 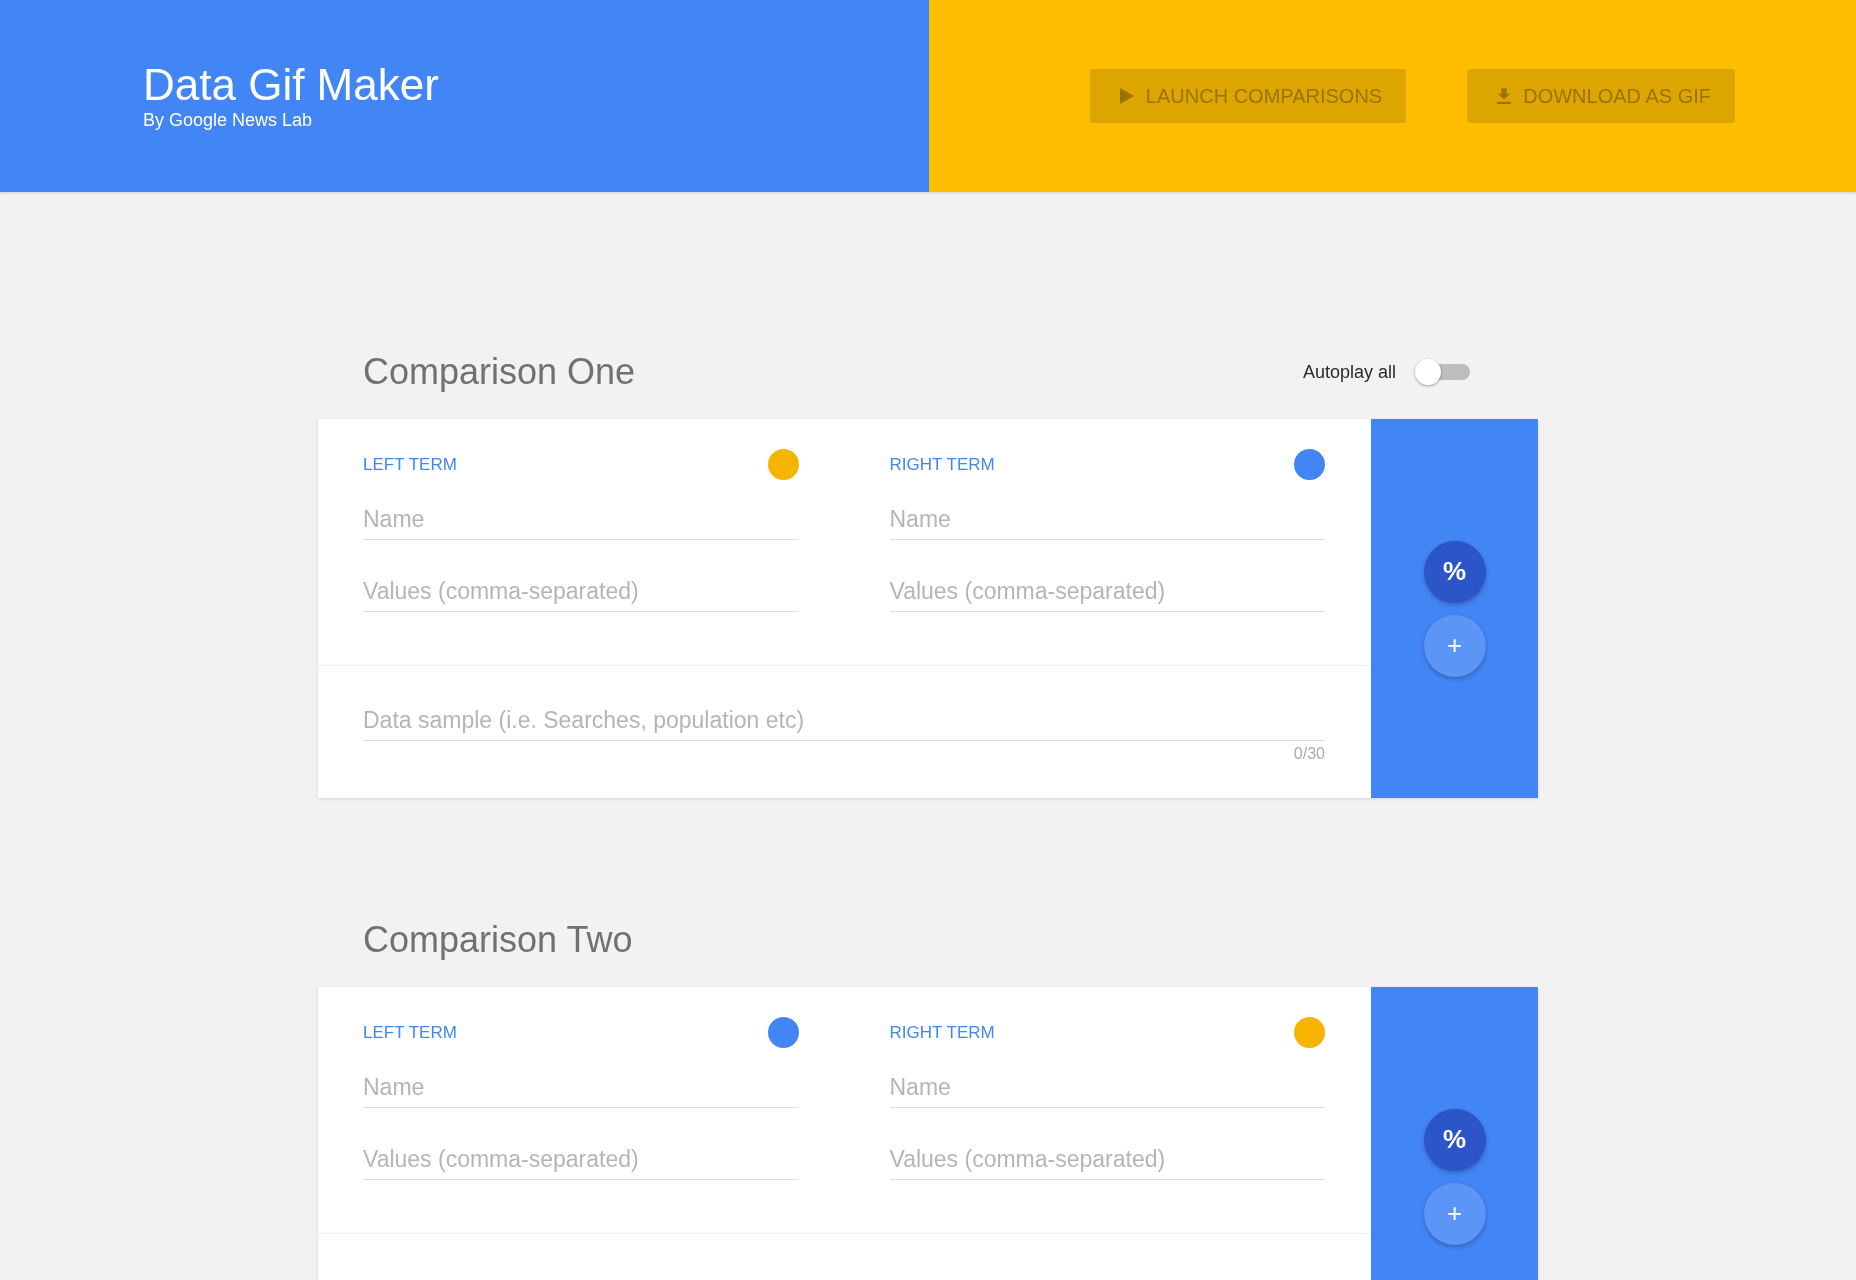 What do you see at coordinates (844, 721) in the screenshot?
I see `data-sample-input: Data sample (i.e. Searches, population etc)` at bounding box center [844, 721].